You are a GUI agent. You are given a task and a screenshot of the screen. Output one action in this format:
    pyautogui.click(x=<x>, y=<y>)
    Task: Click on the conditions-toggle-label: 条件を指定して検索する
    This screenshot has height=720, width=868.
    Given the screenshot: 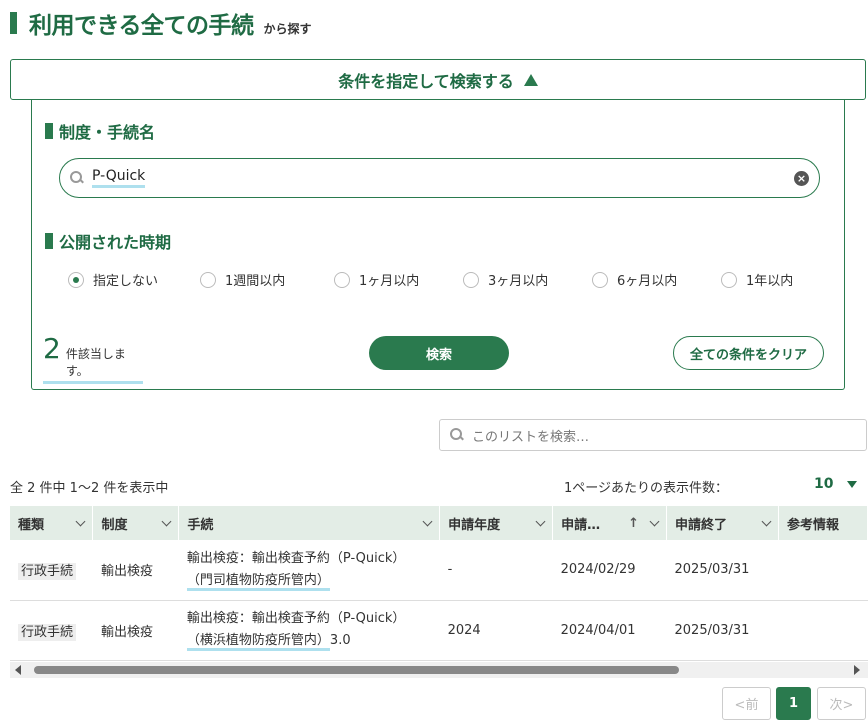 What is the action you would take?
    pyautogui.click(x=426, y=81)
    